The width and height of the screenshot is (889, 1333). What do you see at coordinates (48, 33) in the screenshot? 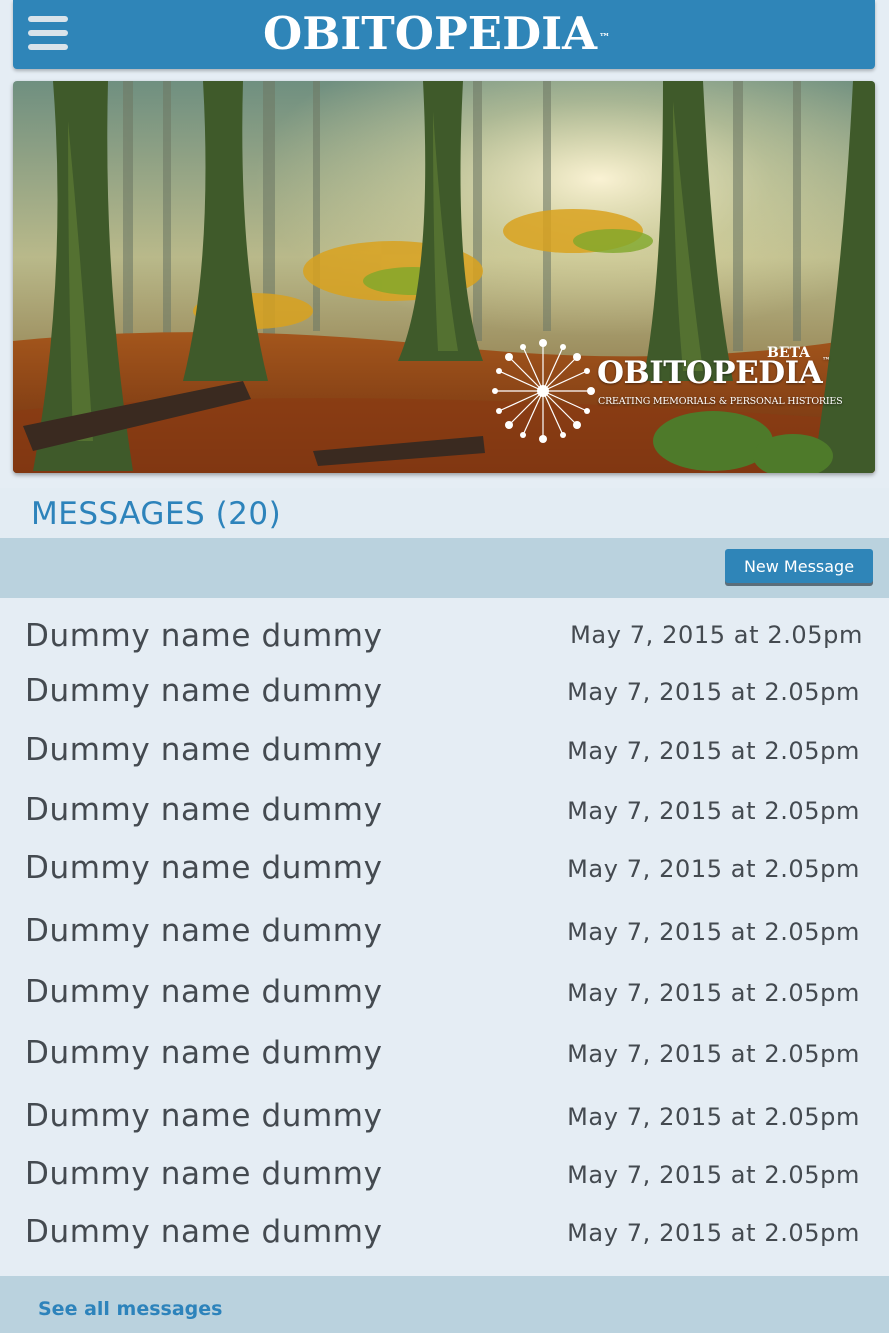
I see `hamburger-menu-icon` at bounding box center [48, 33].